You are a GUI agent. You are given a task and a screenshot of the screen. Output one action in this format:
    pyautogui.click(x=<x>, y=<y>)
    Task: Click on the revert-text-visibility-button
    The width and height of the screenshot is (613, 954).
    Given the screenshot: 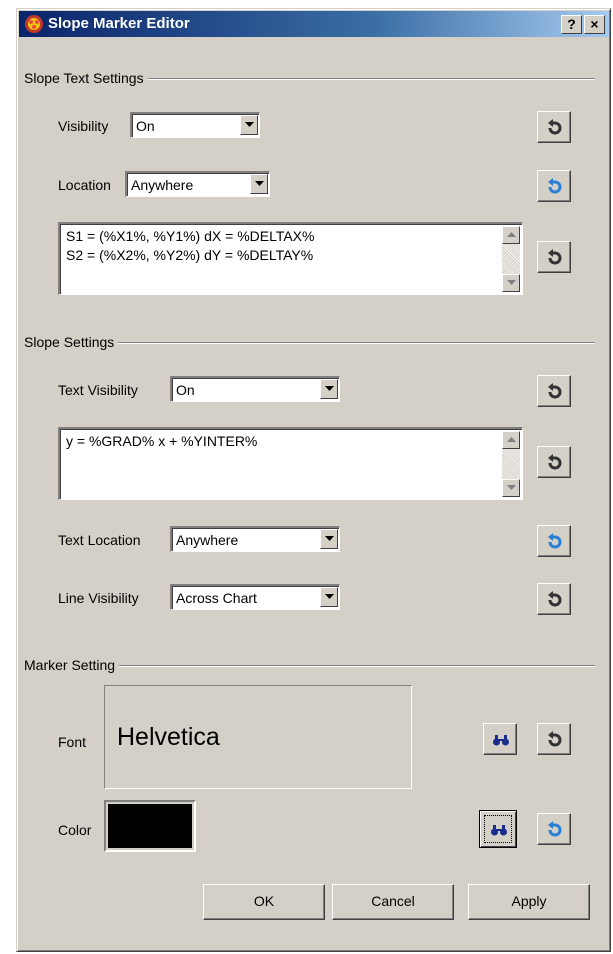 What is the action you would take?
    pyautogui.click(x=554, y=391)
    